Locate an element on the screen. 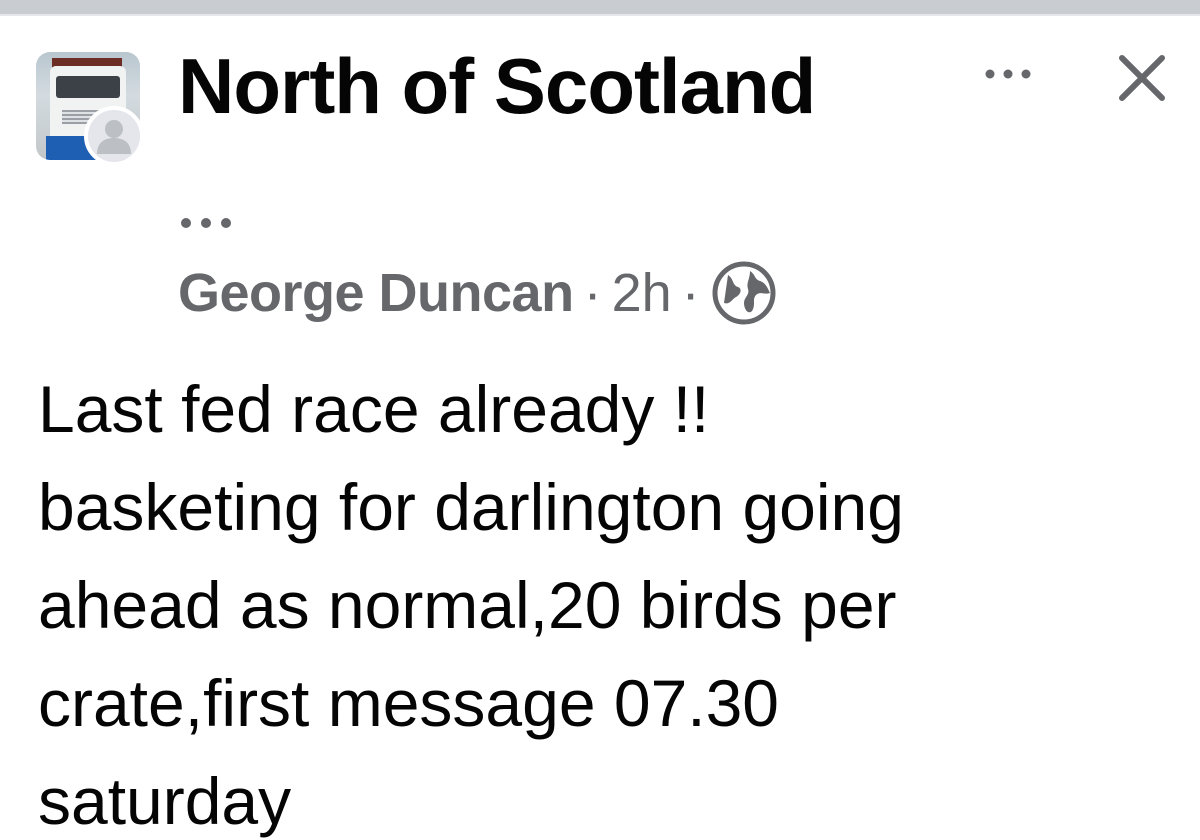  post-text-line: Last fed race already !! is located at coordinates (374, 409).